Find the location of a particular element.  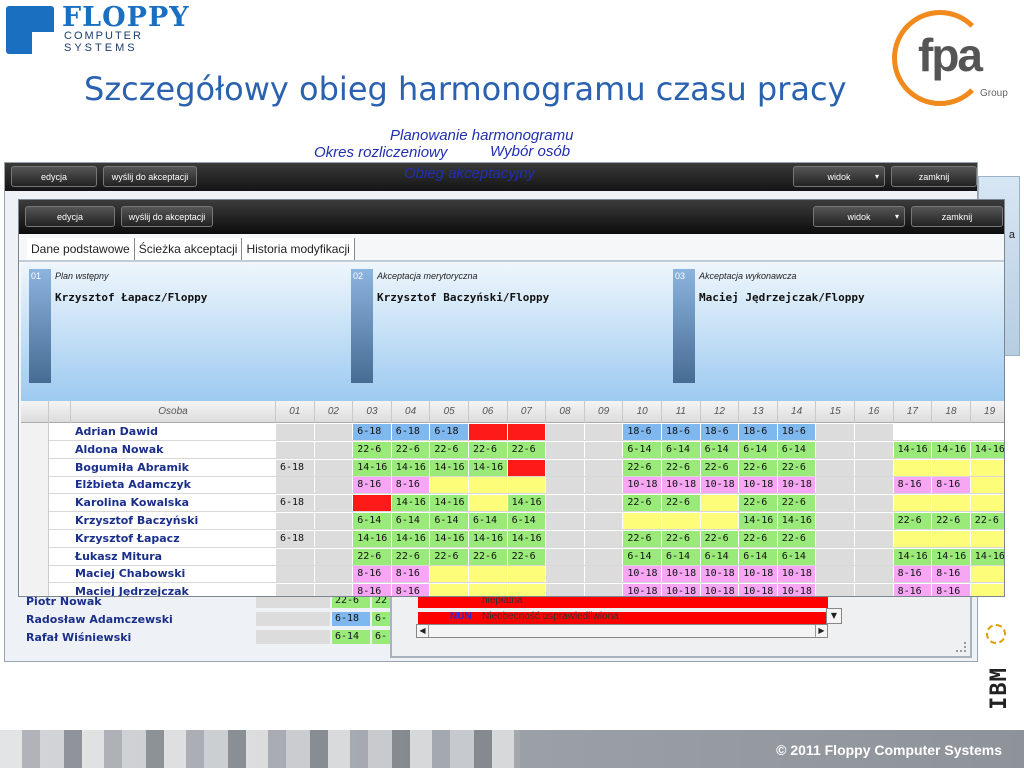

bg-edit-button: edycja is located at coordinates (54, 176).